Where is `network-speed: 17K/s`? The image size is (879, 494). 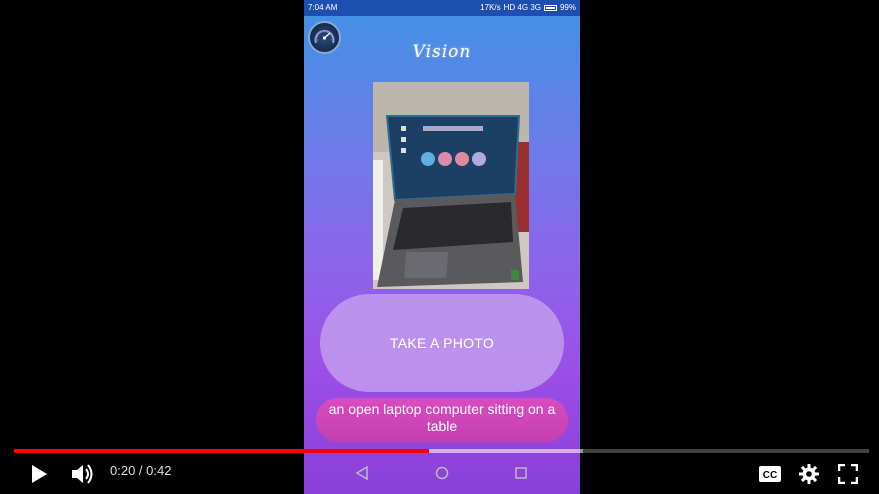
network-speed: 17K/s is located at coordinates (490, 7).